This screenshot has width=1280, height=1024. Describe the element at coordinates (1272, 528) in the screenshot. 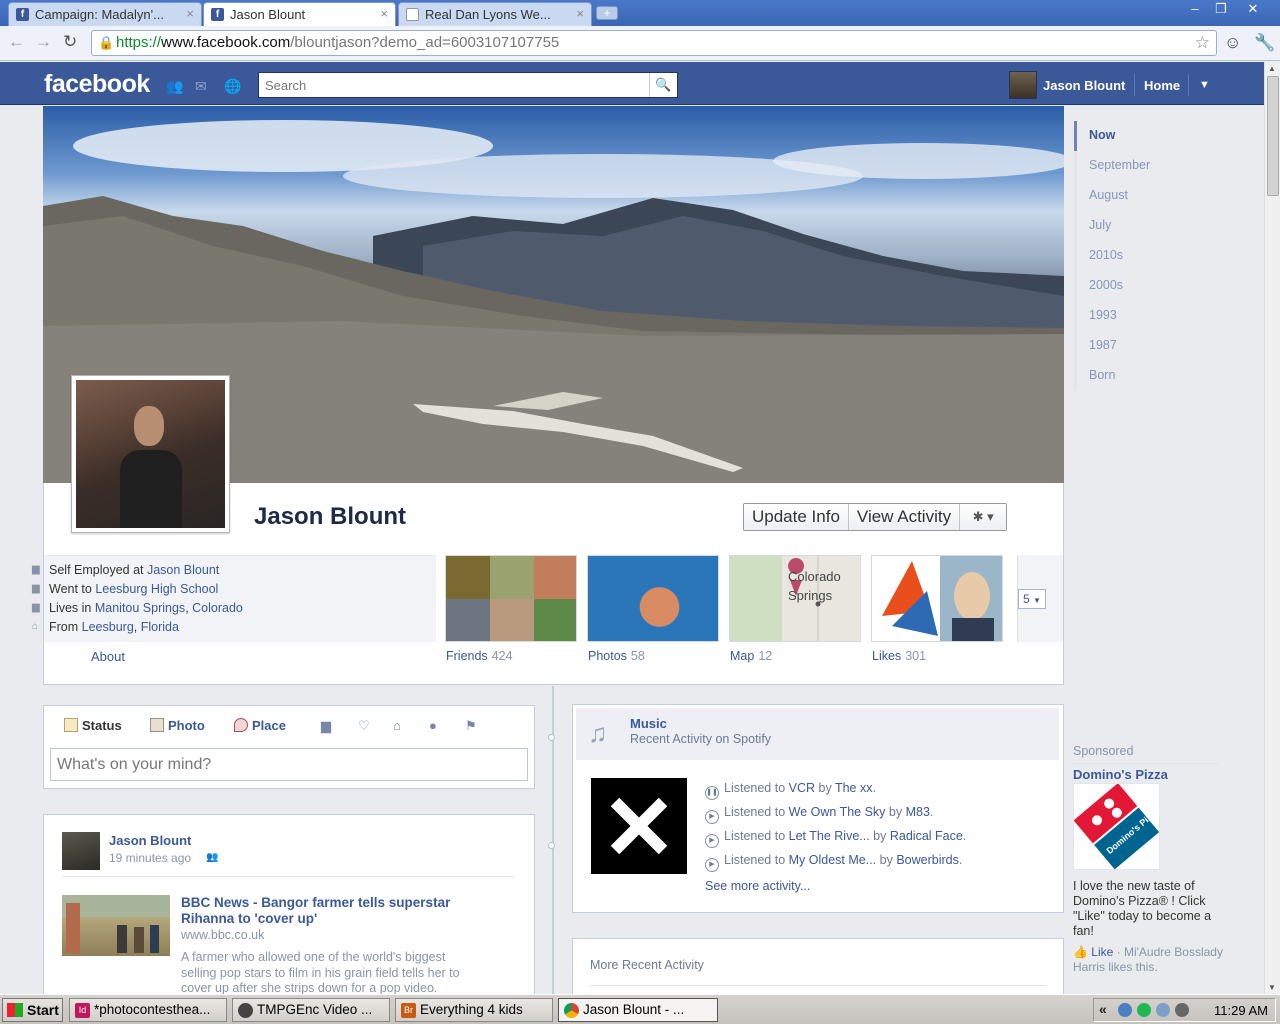

I see `page-scrollbar: ▲ ▼` at that location.